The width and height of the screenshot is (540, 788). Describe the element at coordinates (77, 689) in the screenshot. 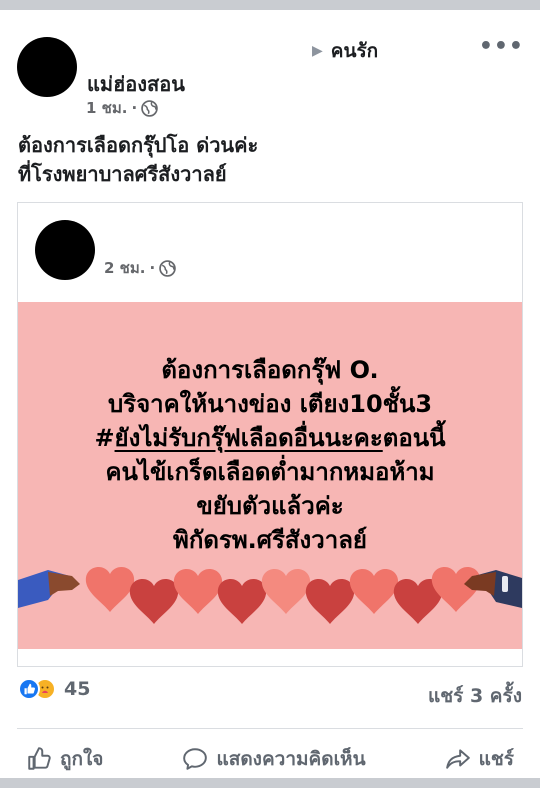

I see `reaction-count: 45` at that location.